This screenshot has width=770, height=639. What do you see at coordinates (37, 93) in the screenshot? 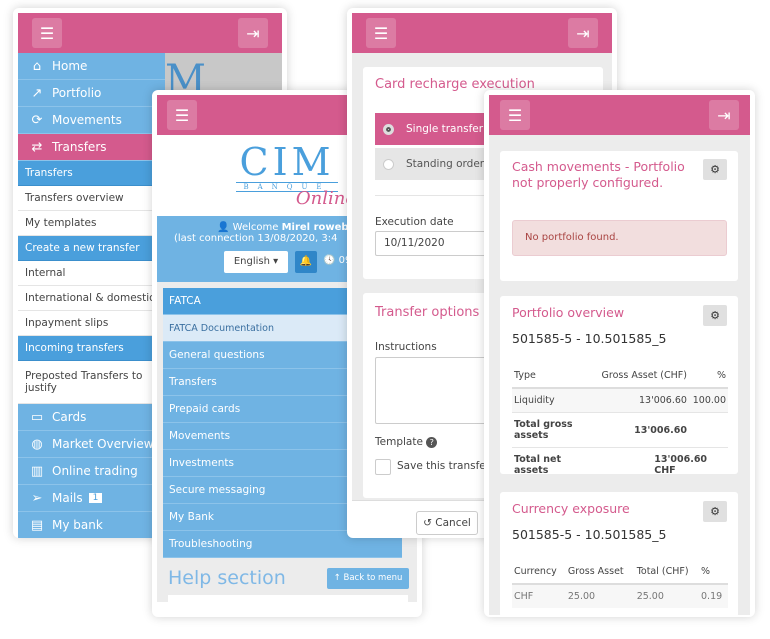
I see `chart-icon: ↗` at bounding box center [37, 93].